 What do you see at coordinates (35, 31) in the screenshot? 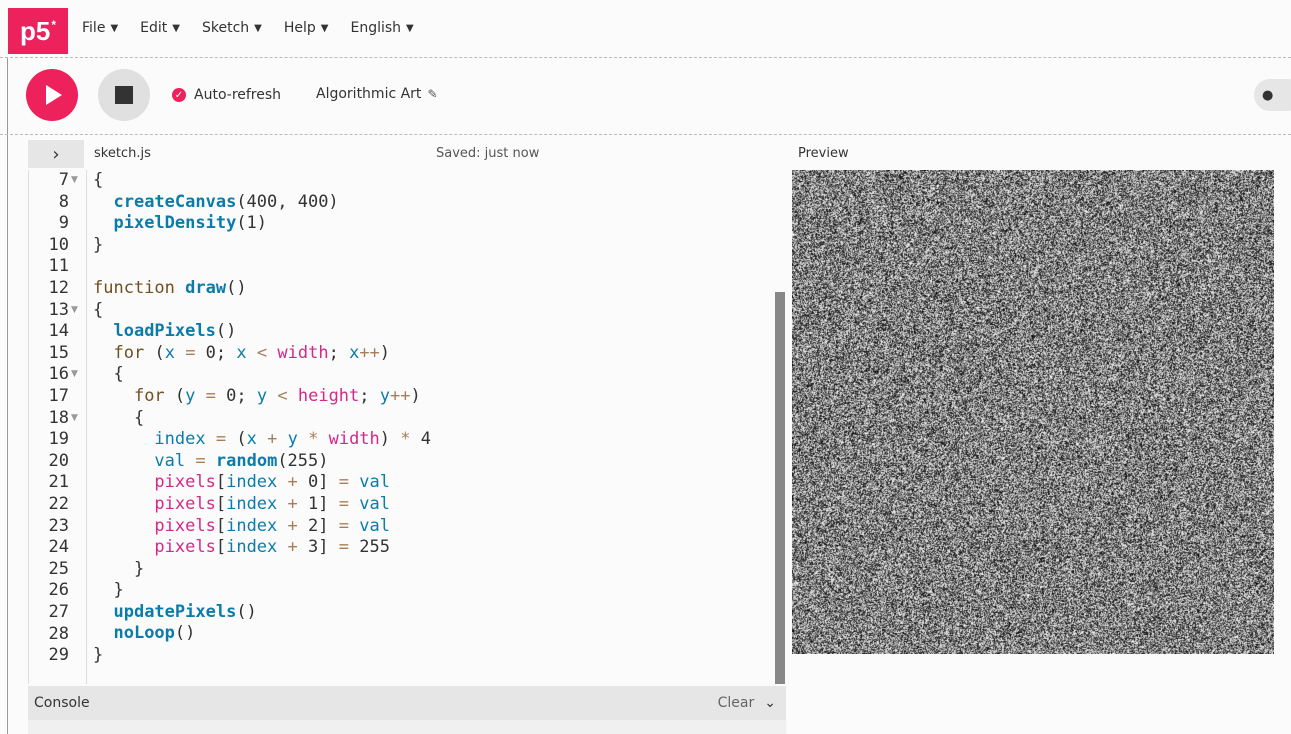
I see `logo-text: p5` at bounding box center [35, 31].